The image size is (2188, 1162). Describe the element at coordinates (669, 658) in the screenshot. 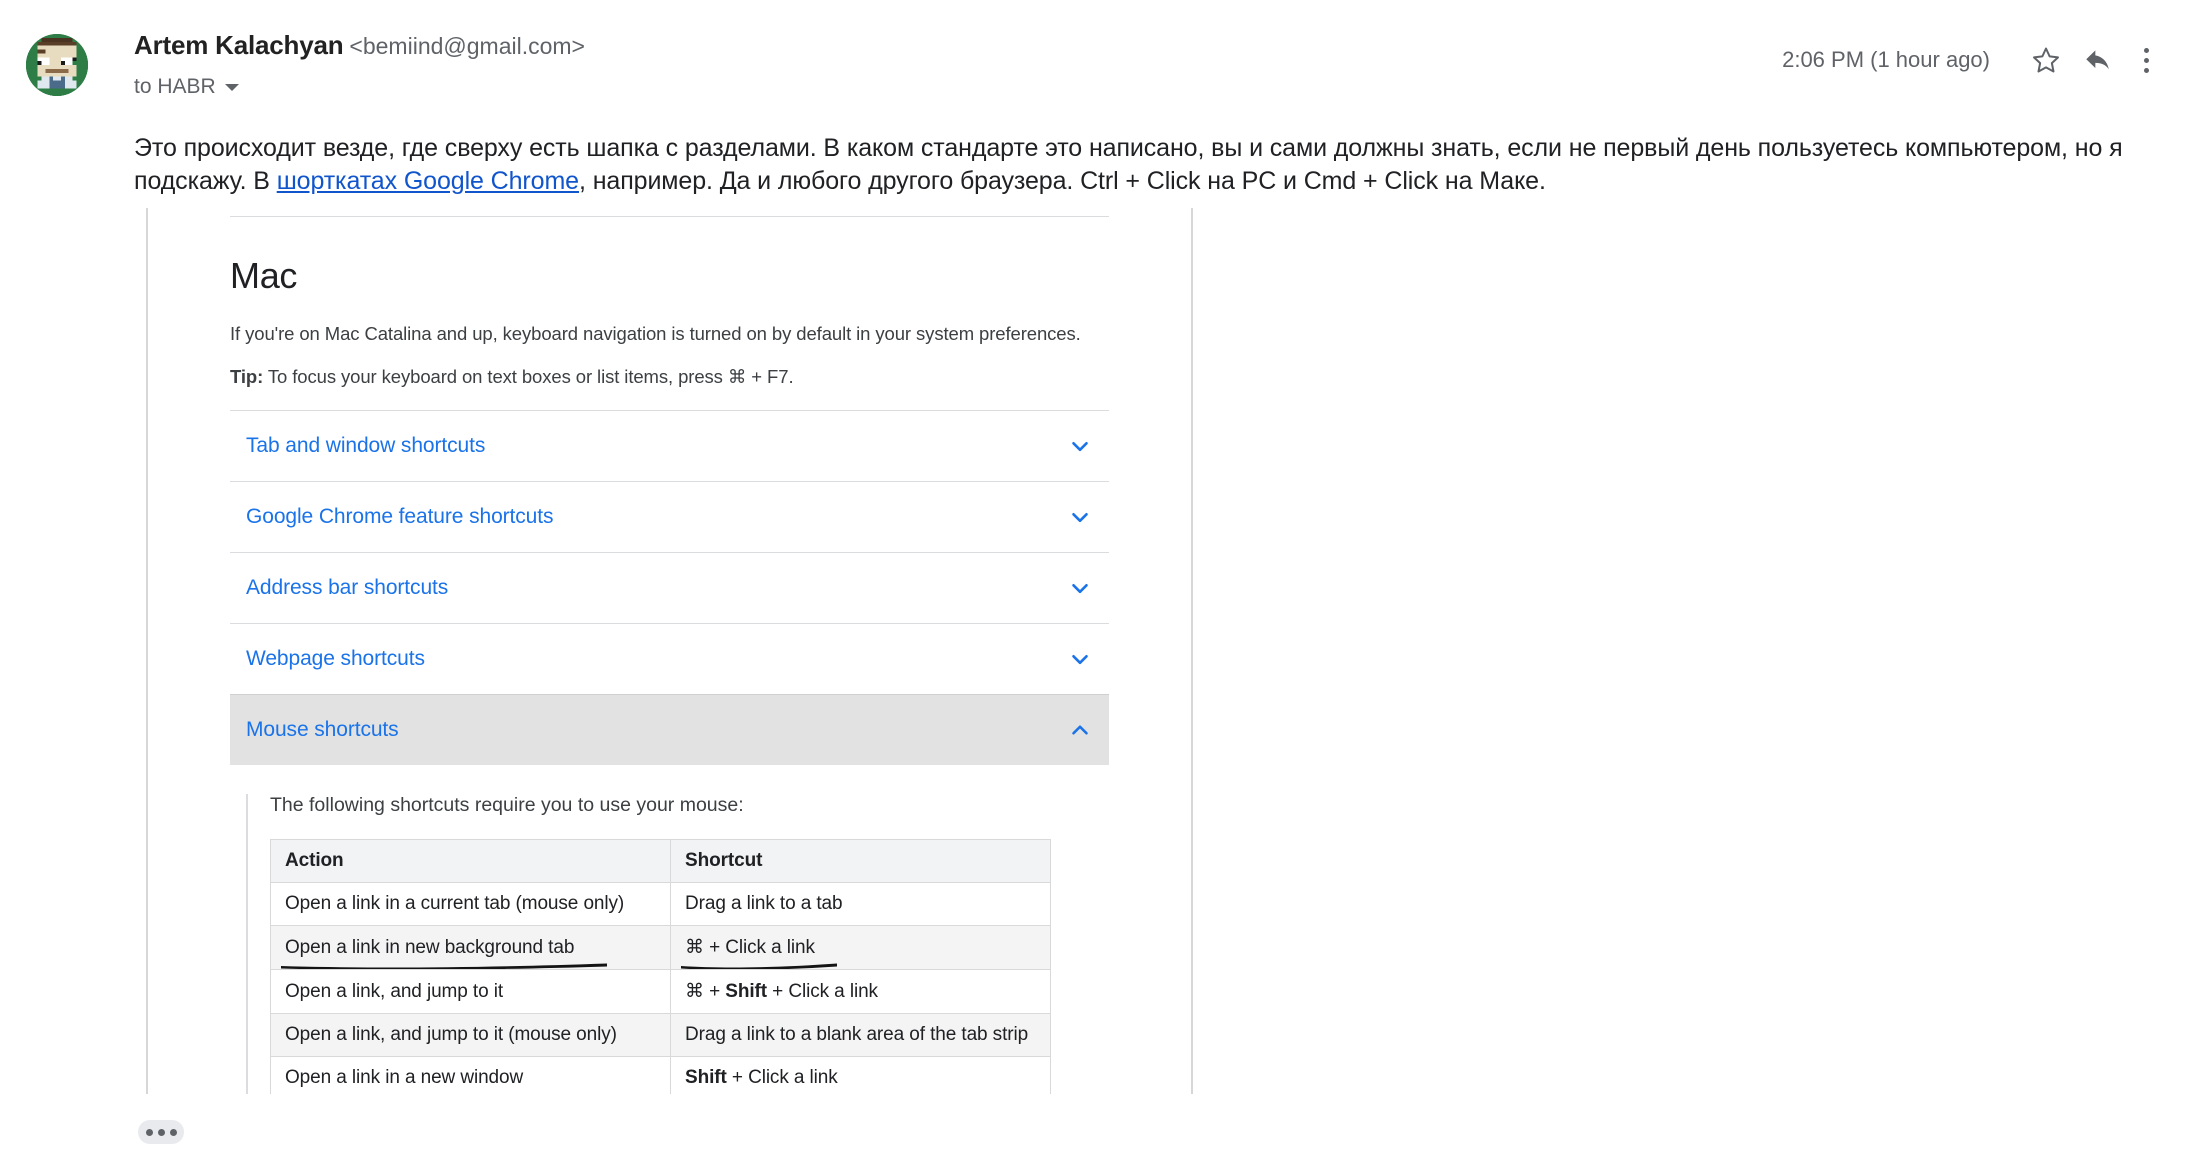

I see `accordion-item-3: Webpage shortcuts` at that location.